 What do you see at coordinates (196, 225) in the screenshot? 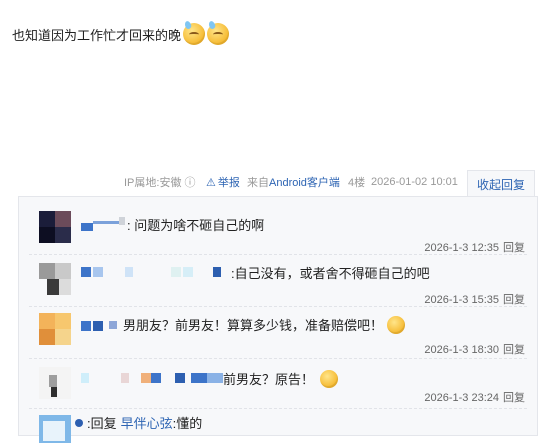
I see `reply-text: : 问题为啥不砸自己的啊` at bounding box center [196, 225].